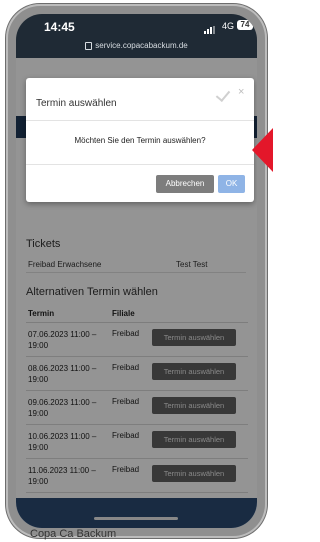 The image size is (320, 542). Describe the element at coordinates (89, 45) in the screenshot. I see `lock-icon` at that location.